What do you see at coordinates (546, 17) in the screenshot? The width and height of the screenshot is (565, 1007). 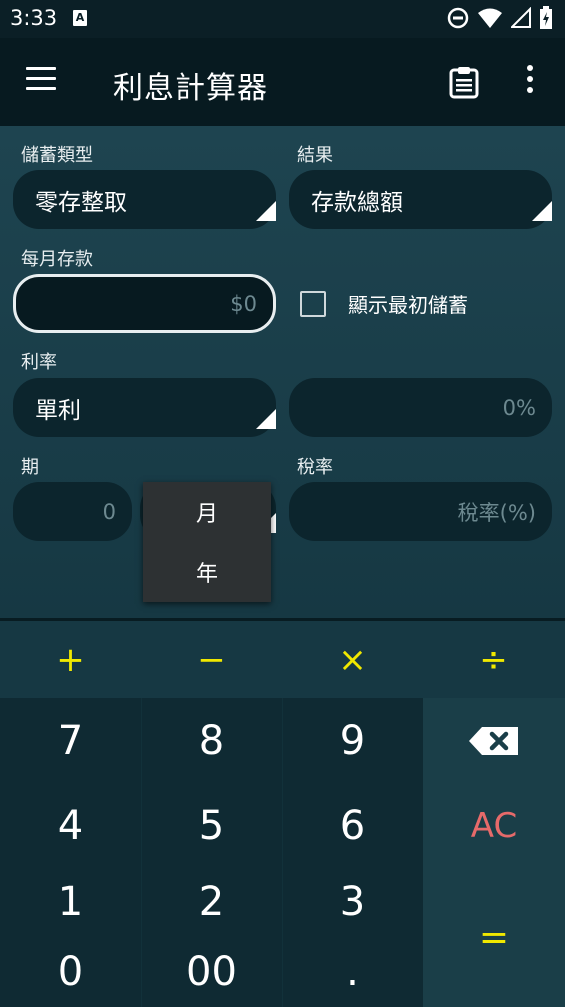 I see `battery-charging-icon` at bounding box center [546, 17].